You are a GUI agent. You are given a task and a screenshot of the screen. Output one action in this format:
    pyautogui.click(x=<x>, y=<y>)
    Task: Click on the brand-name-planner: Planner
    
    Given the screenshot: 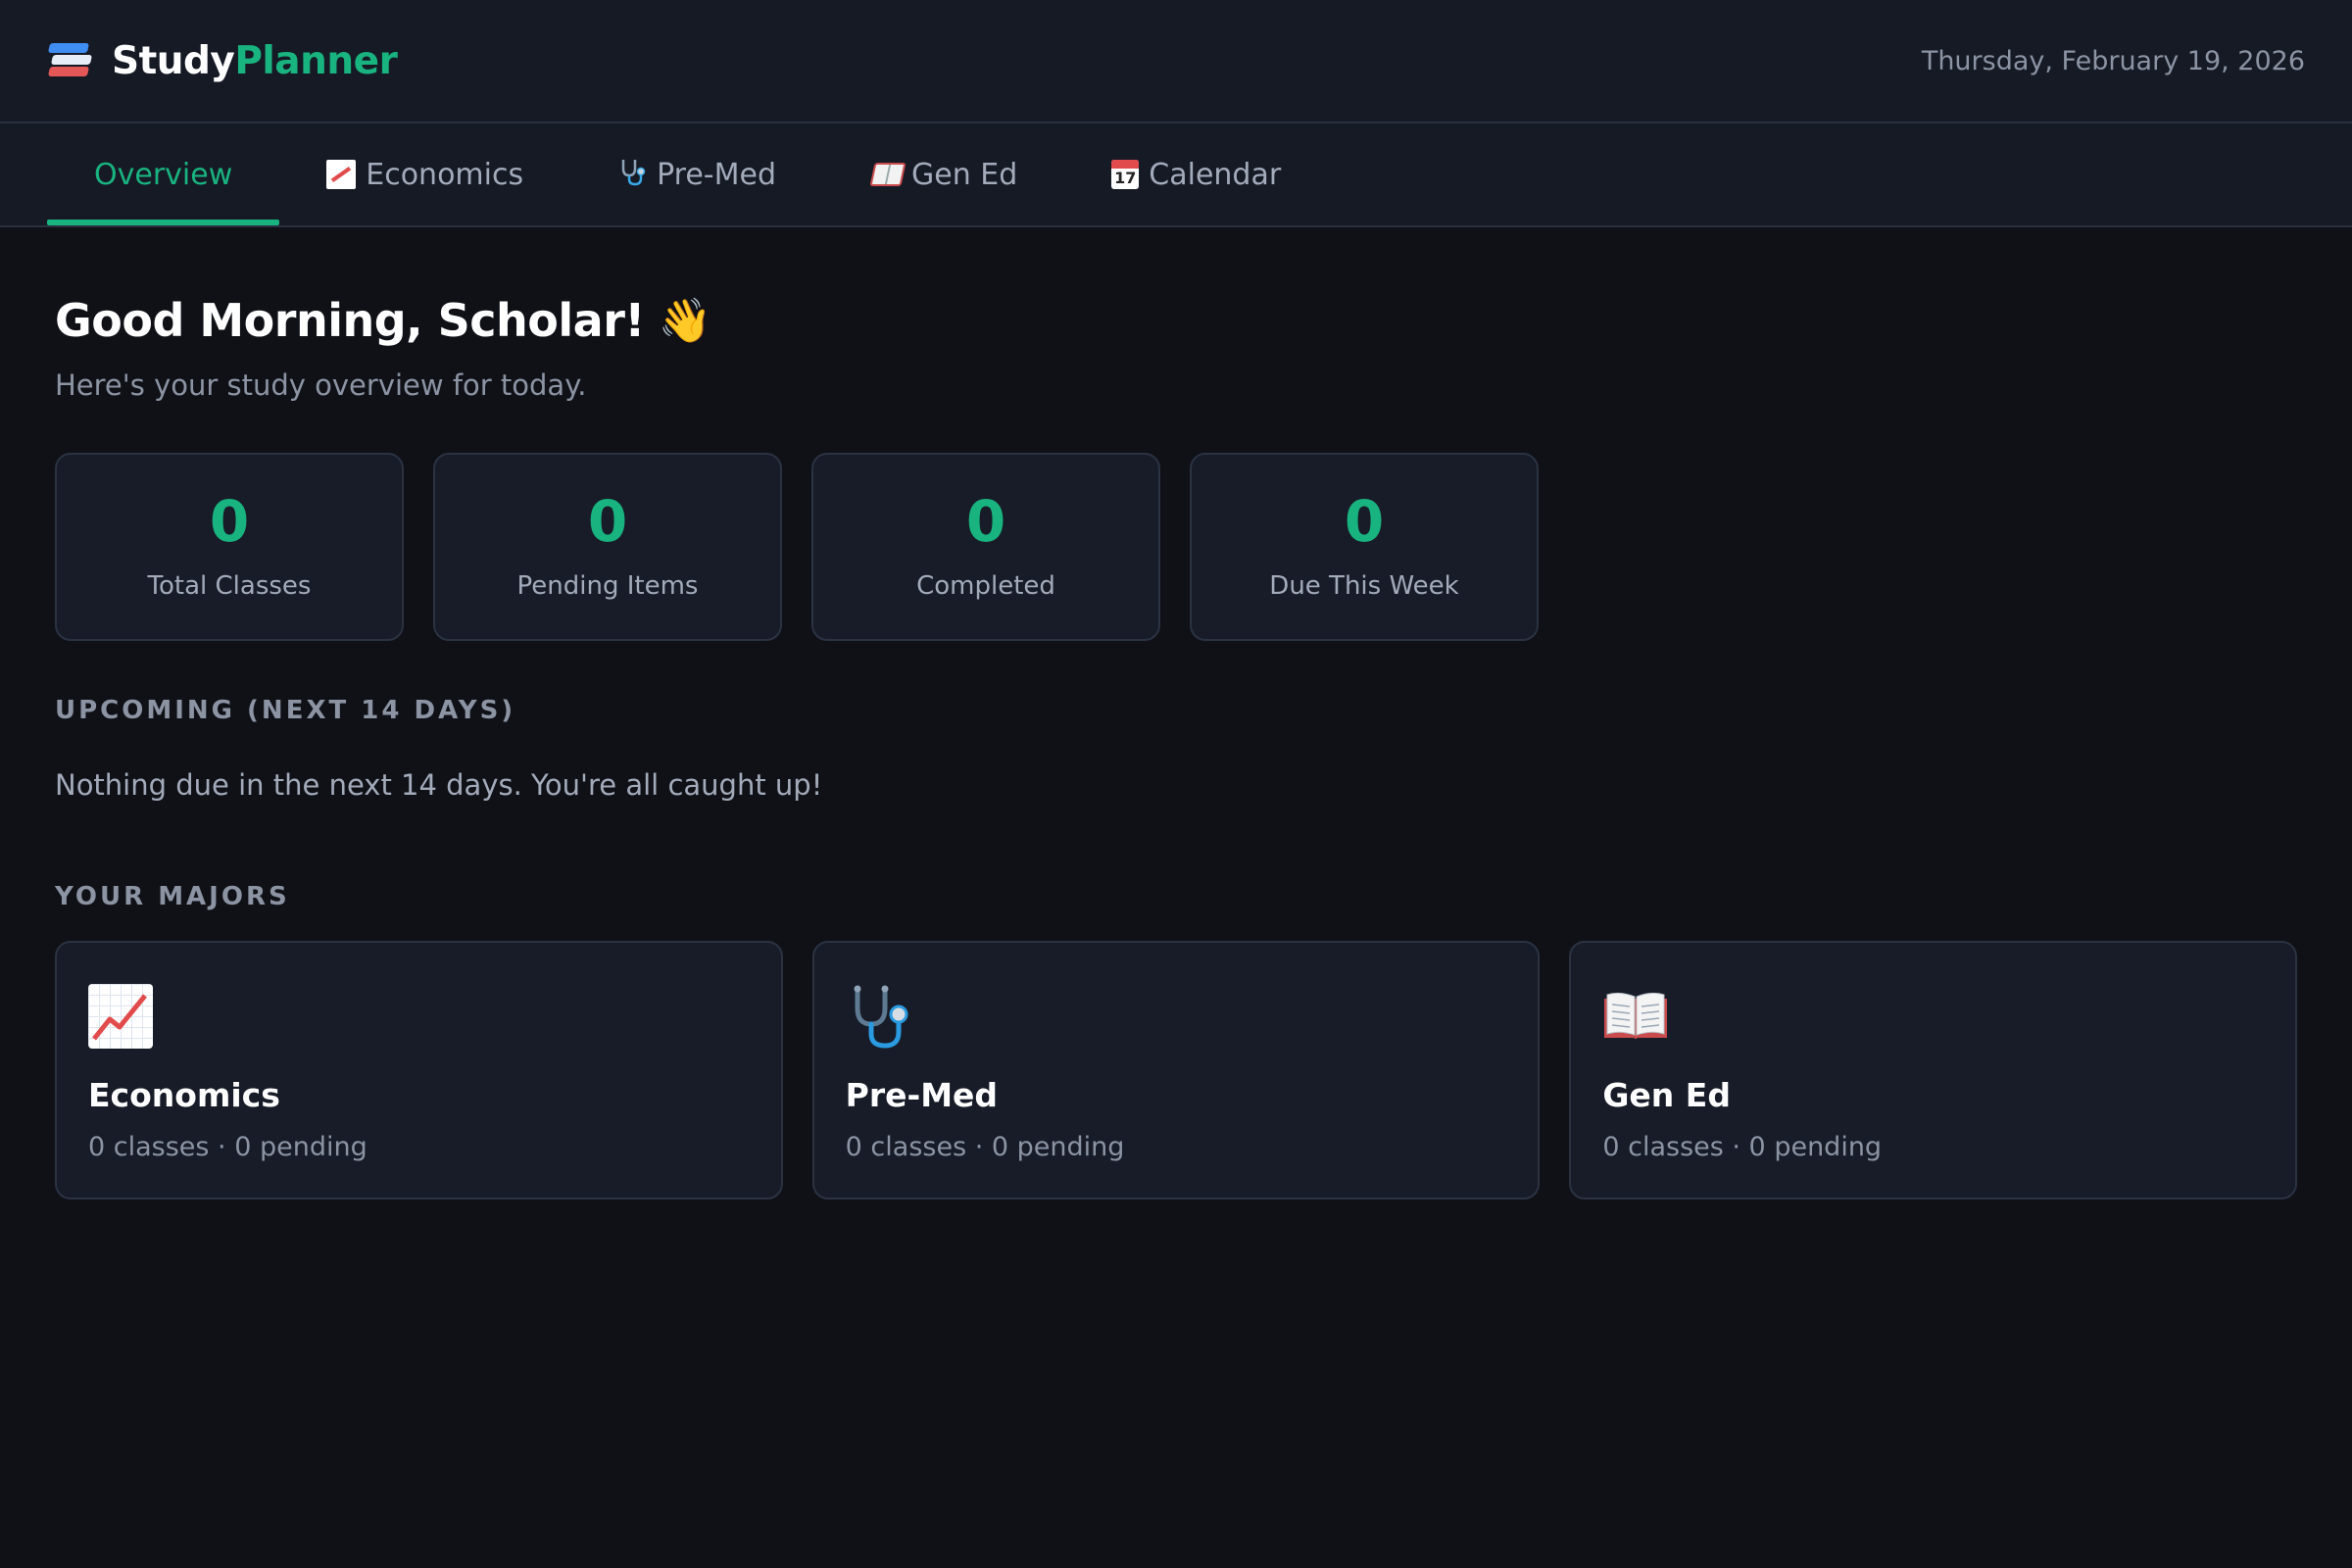 What is the action you would take?
    pyautogui.click(x=316, y=60)
    